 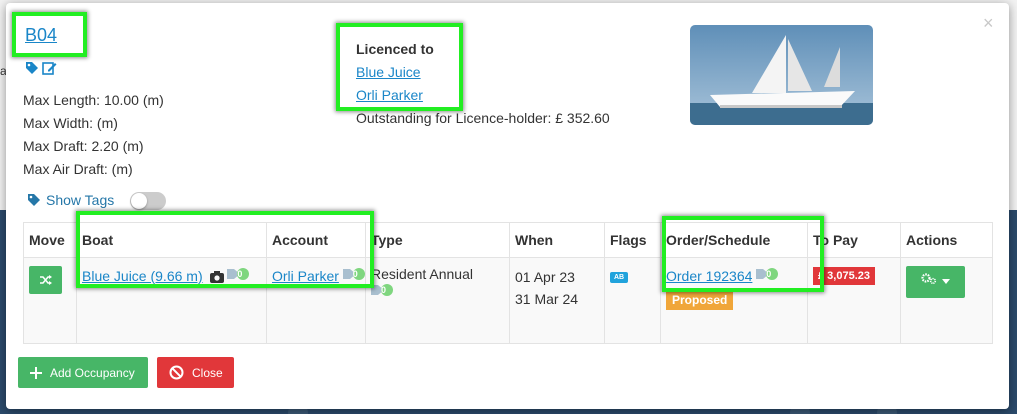 I want to click on col-move: Move, so click(x=50, y=240).